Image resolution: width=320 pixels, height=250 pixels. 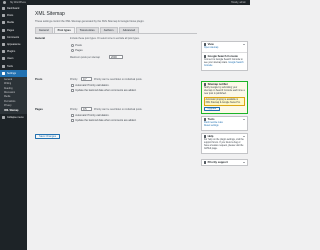 I want to click on user-menu: Howdy, admin, so click(x=238, y=2).